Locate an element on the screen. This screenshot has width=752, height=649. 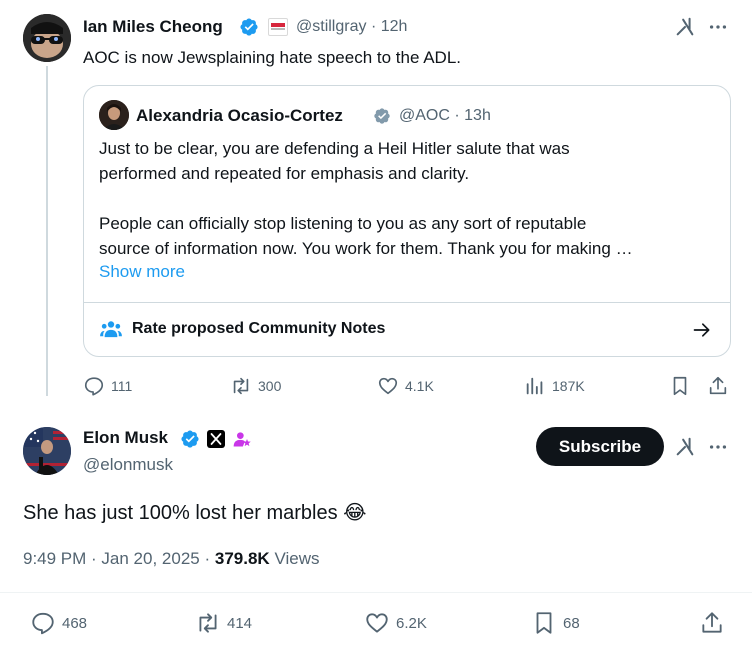
views-count: 187K is located at coordinates (568, 386).